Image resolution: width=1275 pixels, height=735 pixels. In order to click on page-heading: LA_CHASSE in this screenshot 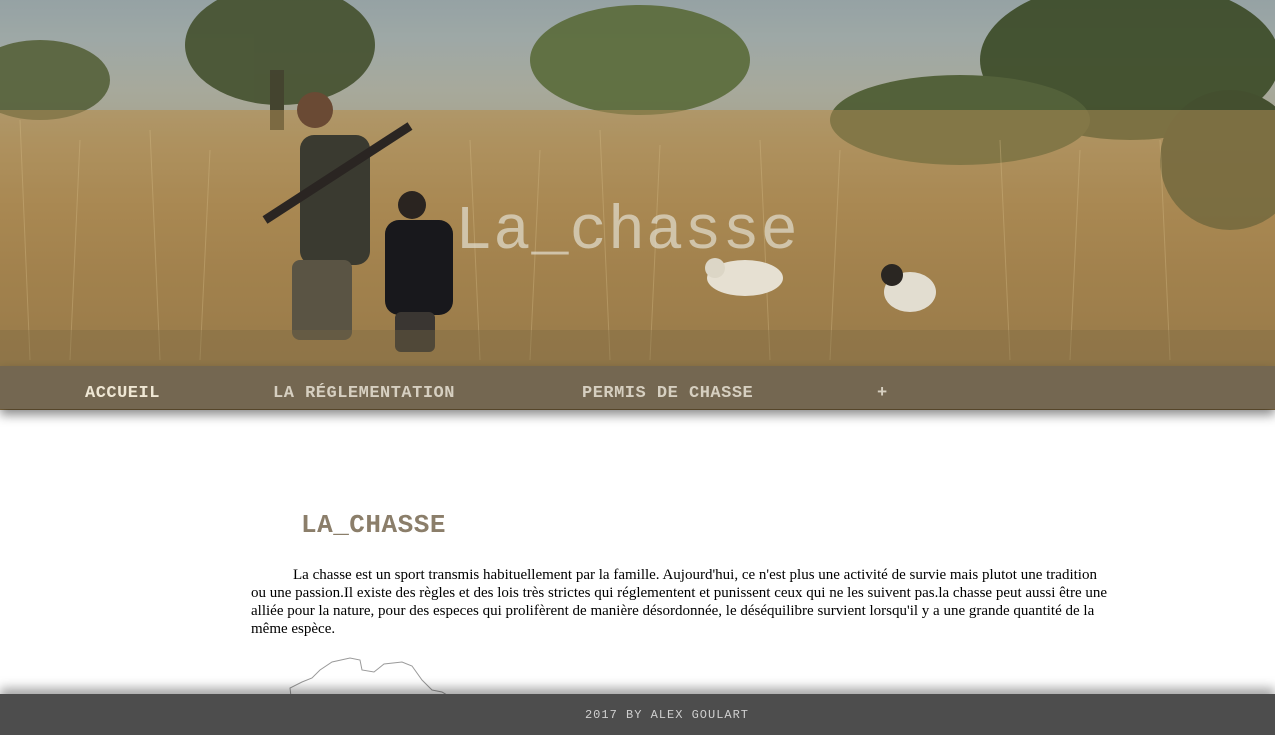, I will do `click(373, 525)`.